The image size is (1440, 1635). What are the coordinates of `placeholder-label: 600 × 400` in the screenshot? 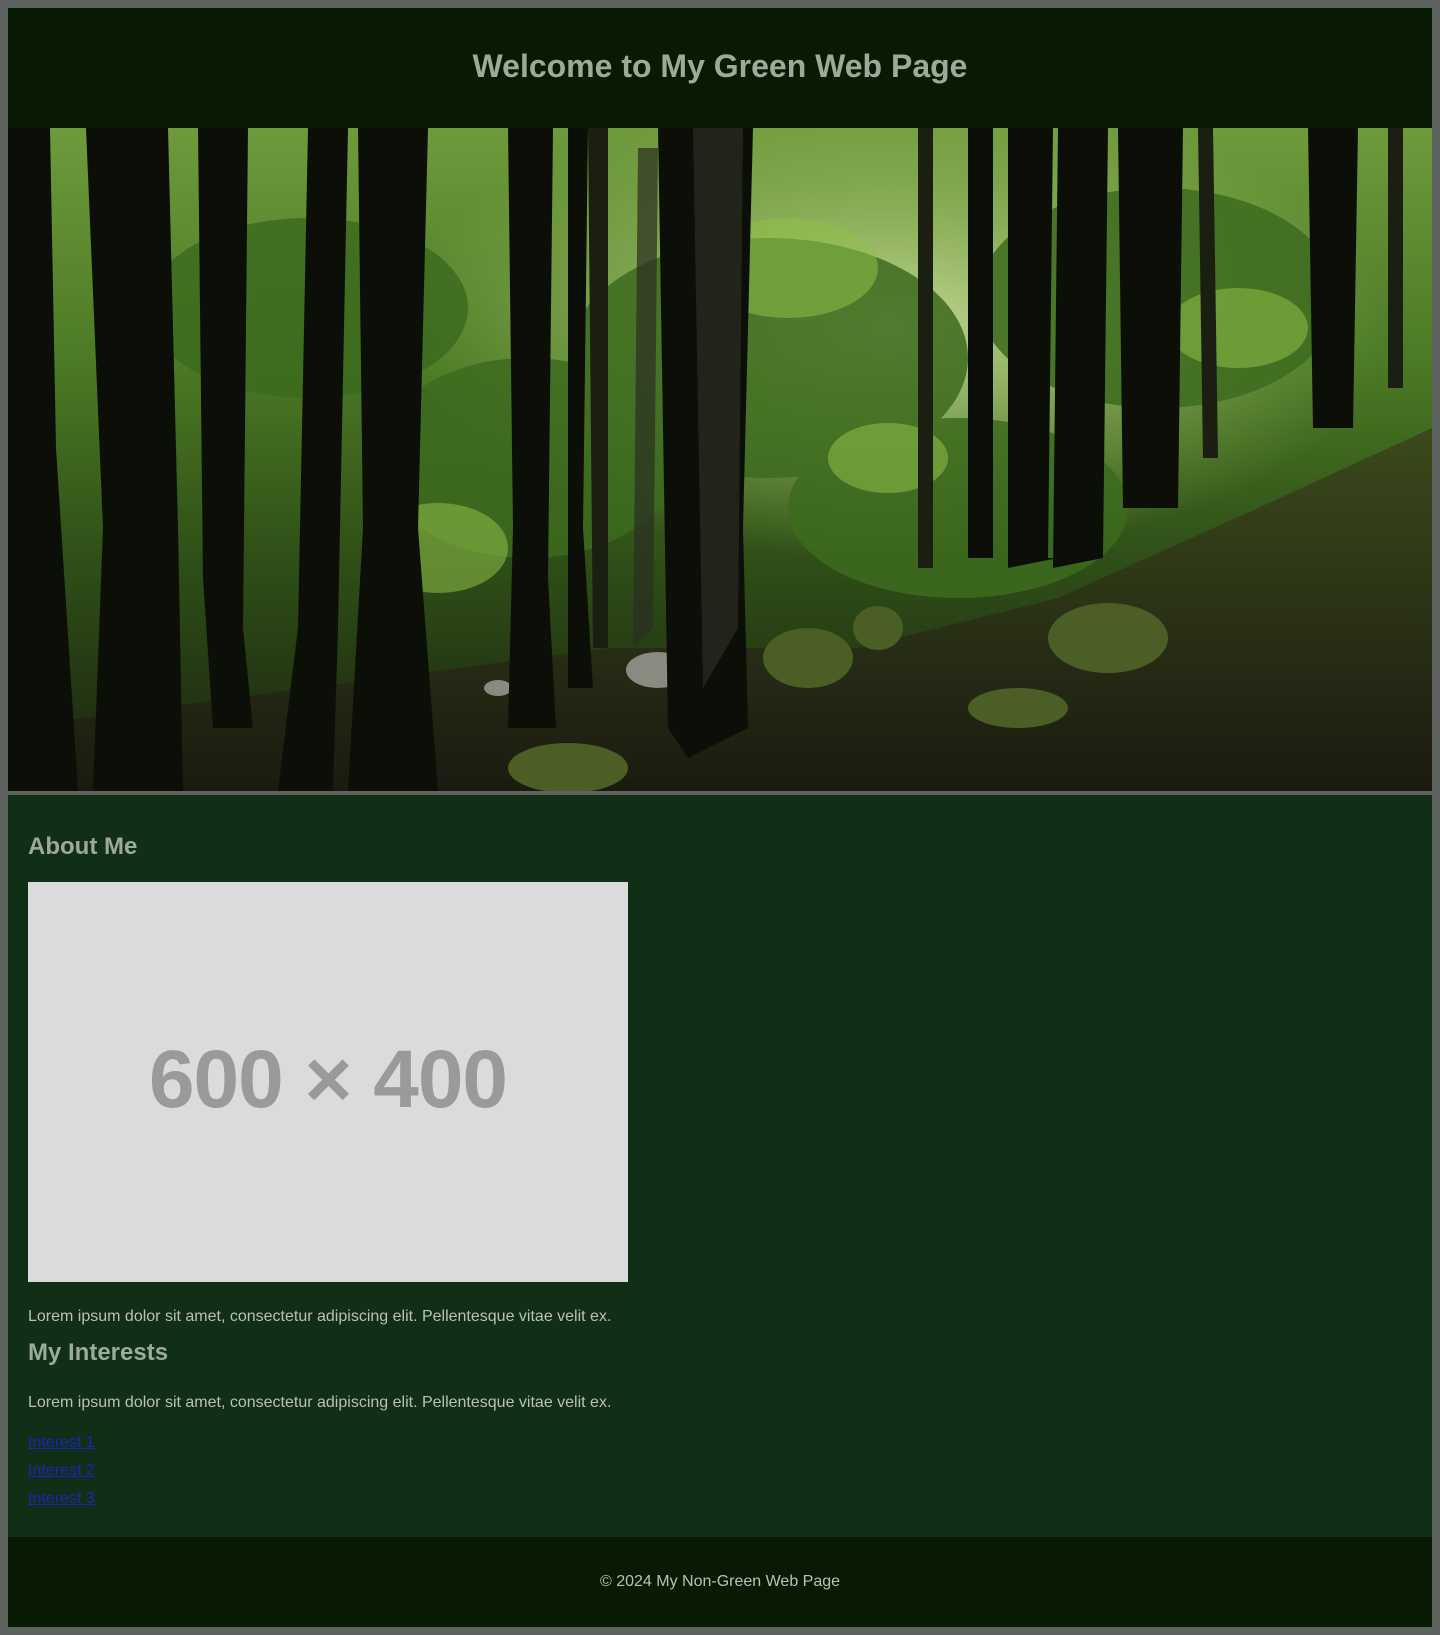 It's located at (328, 1079).